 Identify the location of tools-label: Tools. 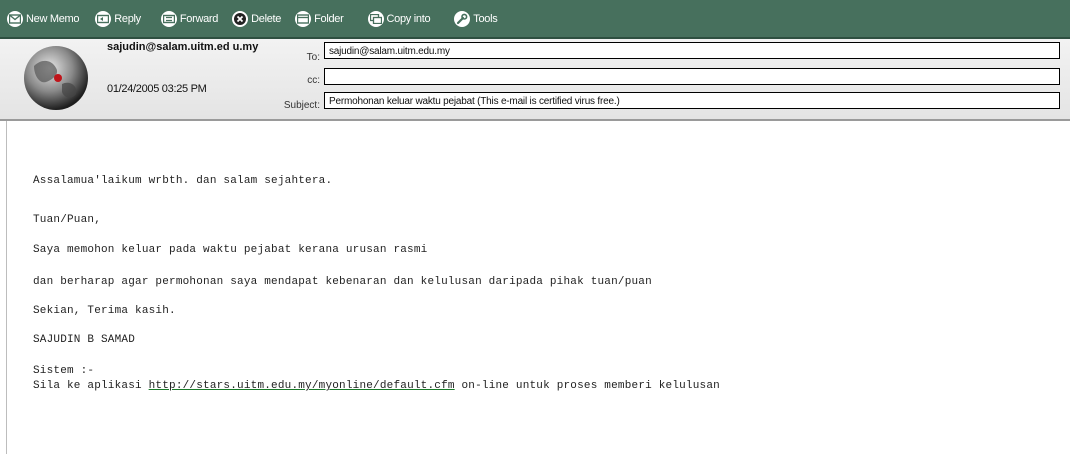
(485, 18).